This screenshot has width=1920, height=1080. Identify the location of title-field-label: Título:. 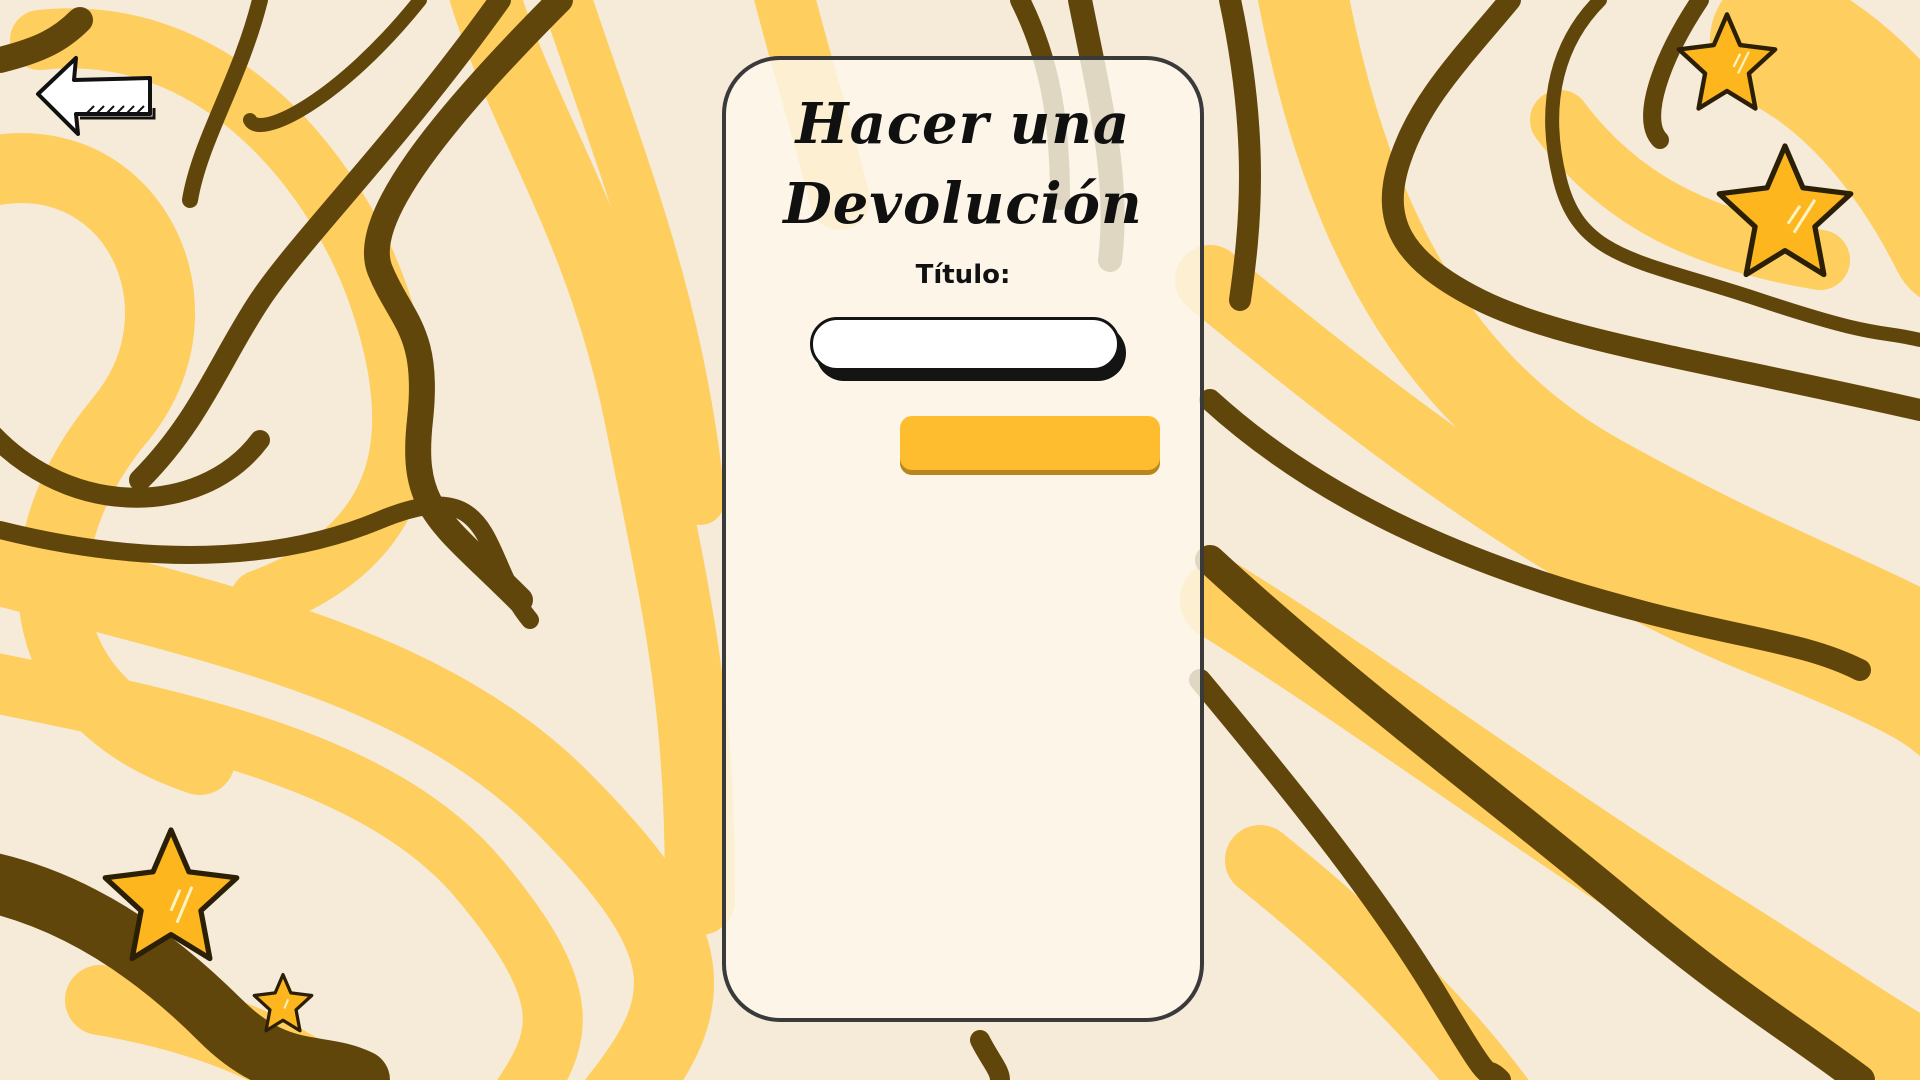
(963, 275).